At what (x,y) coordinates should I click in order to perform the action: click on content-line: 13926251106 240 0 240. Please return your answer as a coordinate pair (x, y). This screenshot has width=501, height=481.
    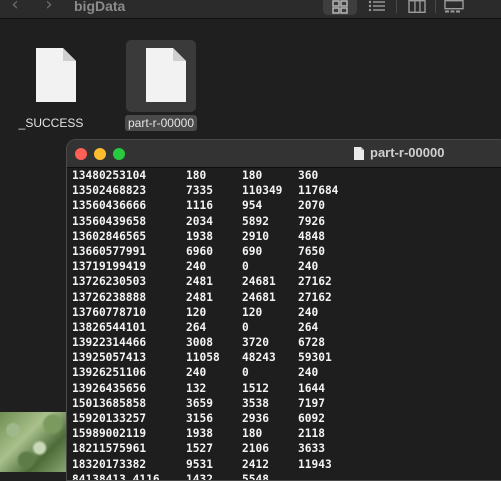
    Looking at the image, I should click on (286, 372).